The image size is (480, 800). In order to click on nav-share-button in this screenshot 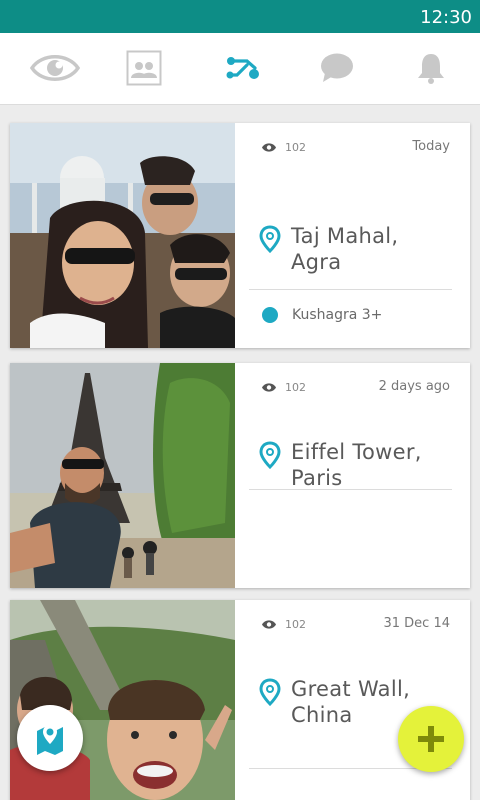, I will do `click(243, 68)`.